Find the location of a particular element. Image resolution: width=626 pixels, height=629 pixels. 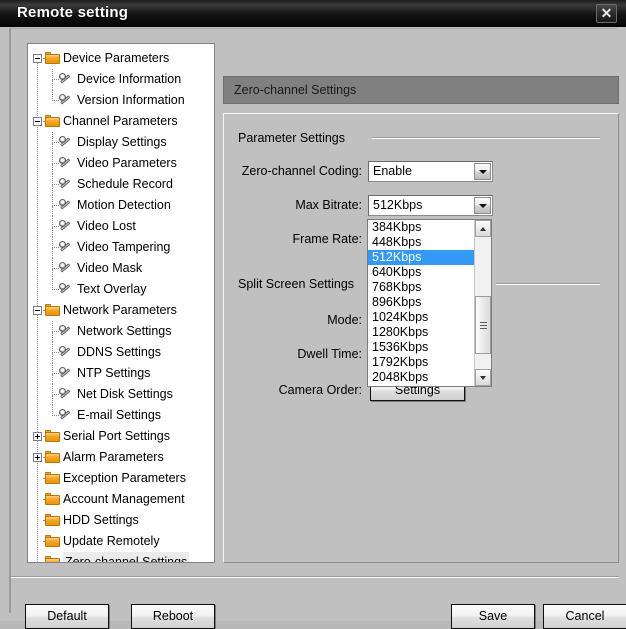

sidebar-item-video-tampering: Video Tampering is located at coordinates (121, 247).